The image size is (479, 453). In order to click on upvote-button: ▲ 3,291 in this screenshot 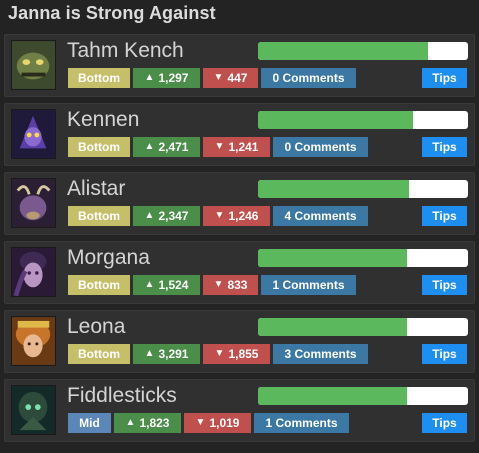, I will do `click(166, 354)`.